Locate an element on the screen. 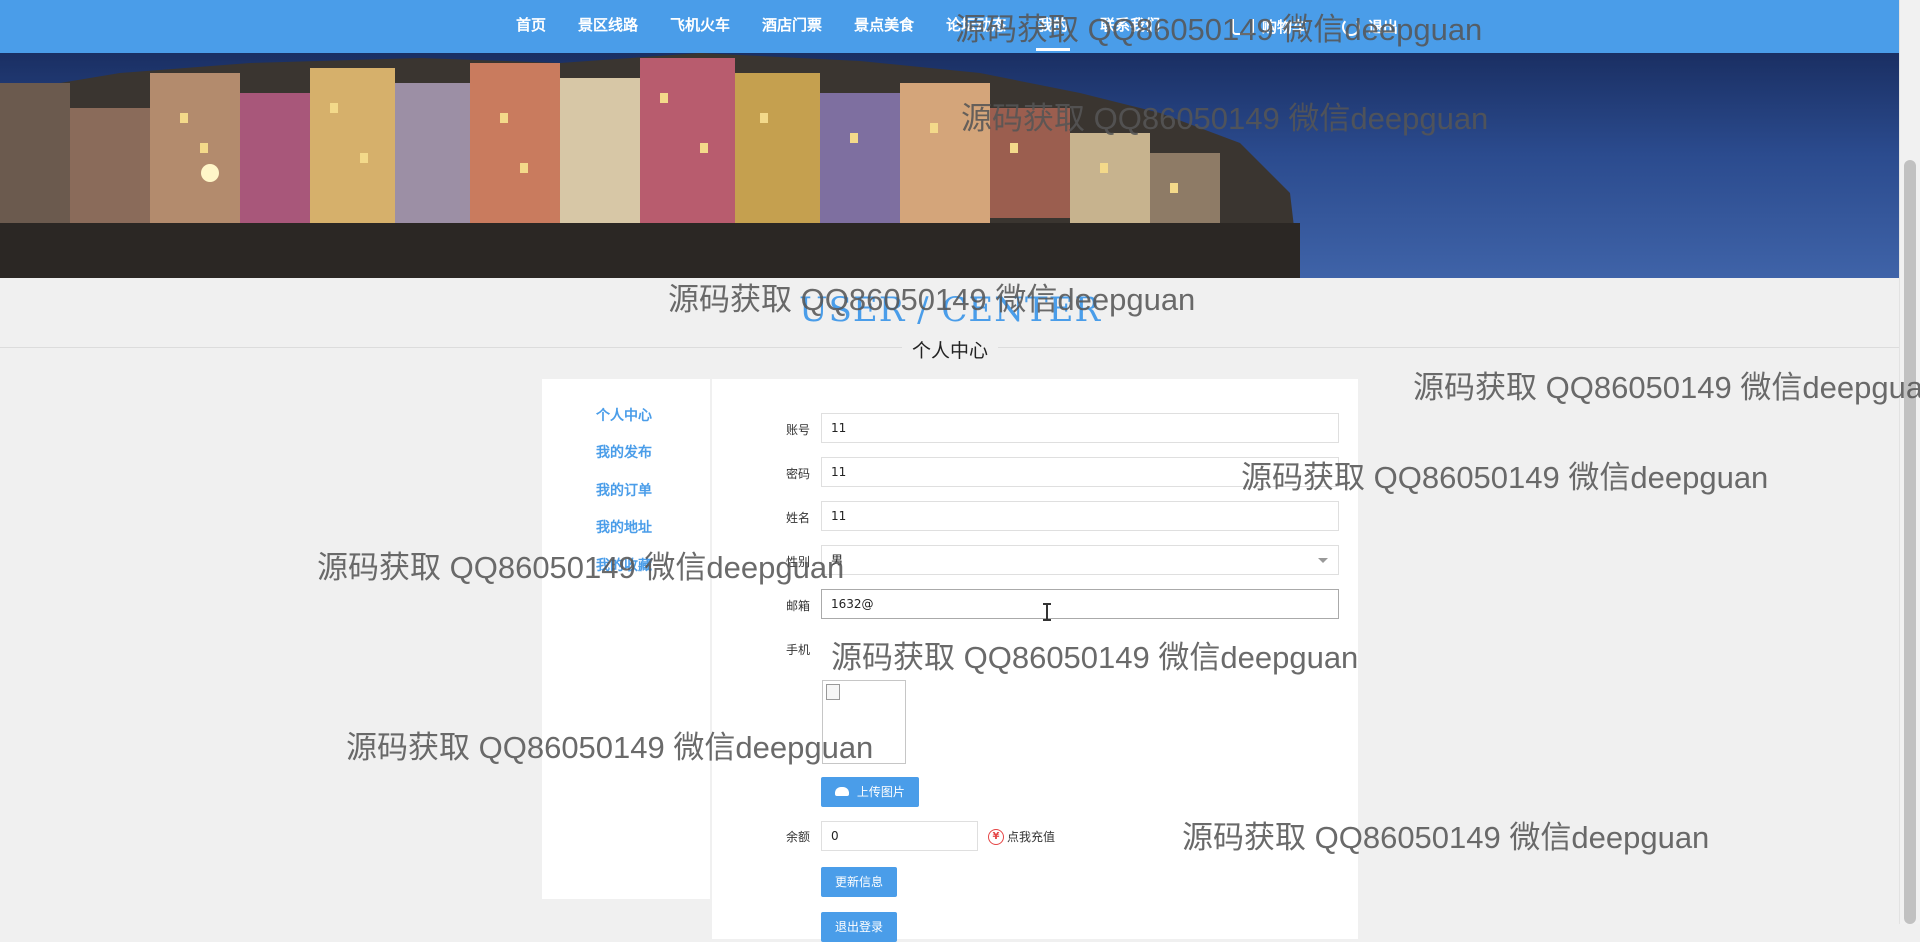  page-title-english: USER / CENTER is located at coordinates (950, 310).